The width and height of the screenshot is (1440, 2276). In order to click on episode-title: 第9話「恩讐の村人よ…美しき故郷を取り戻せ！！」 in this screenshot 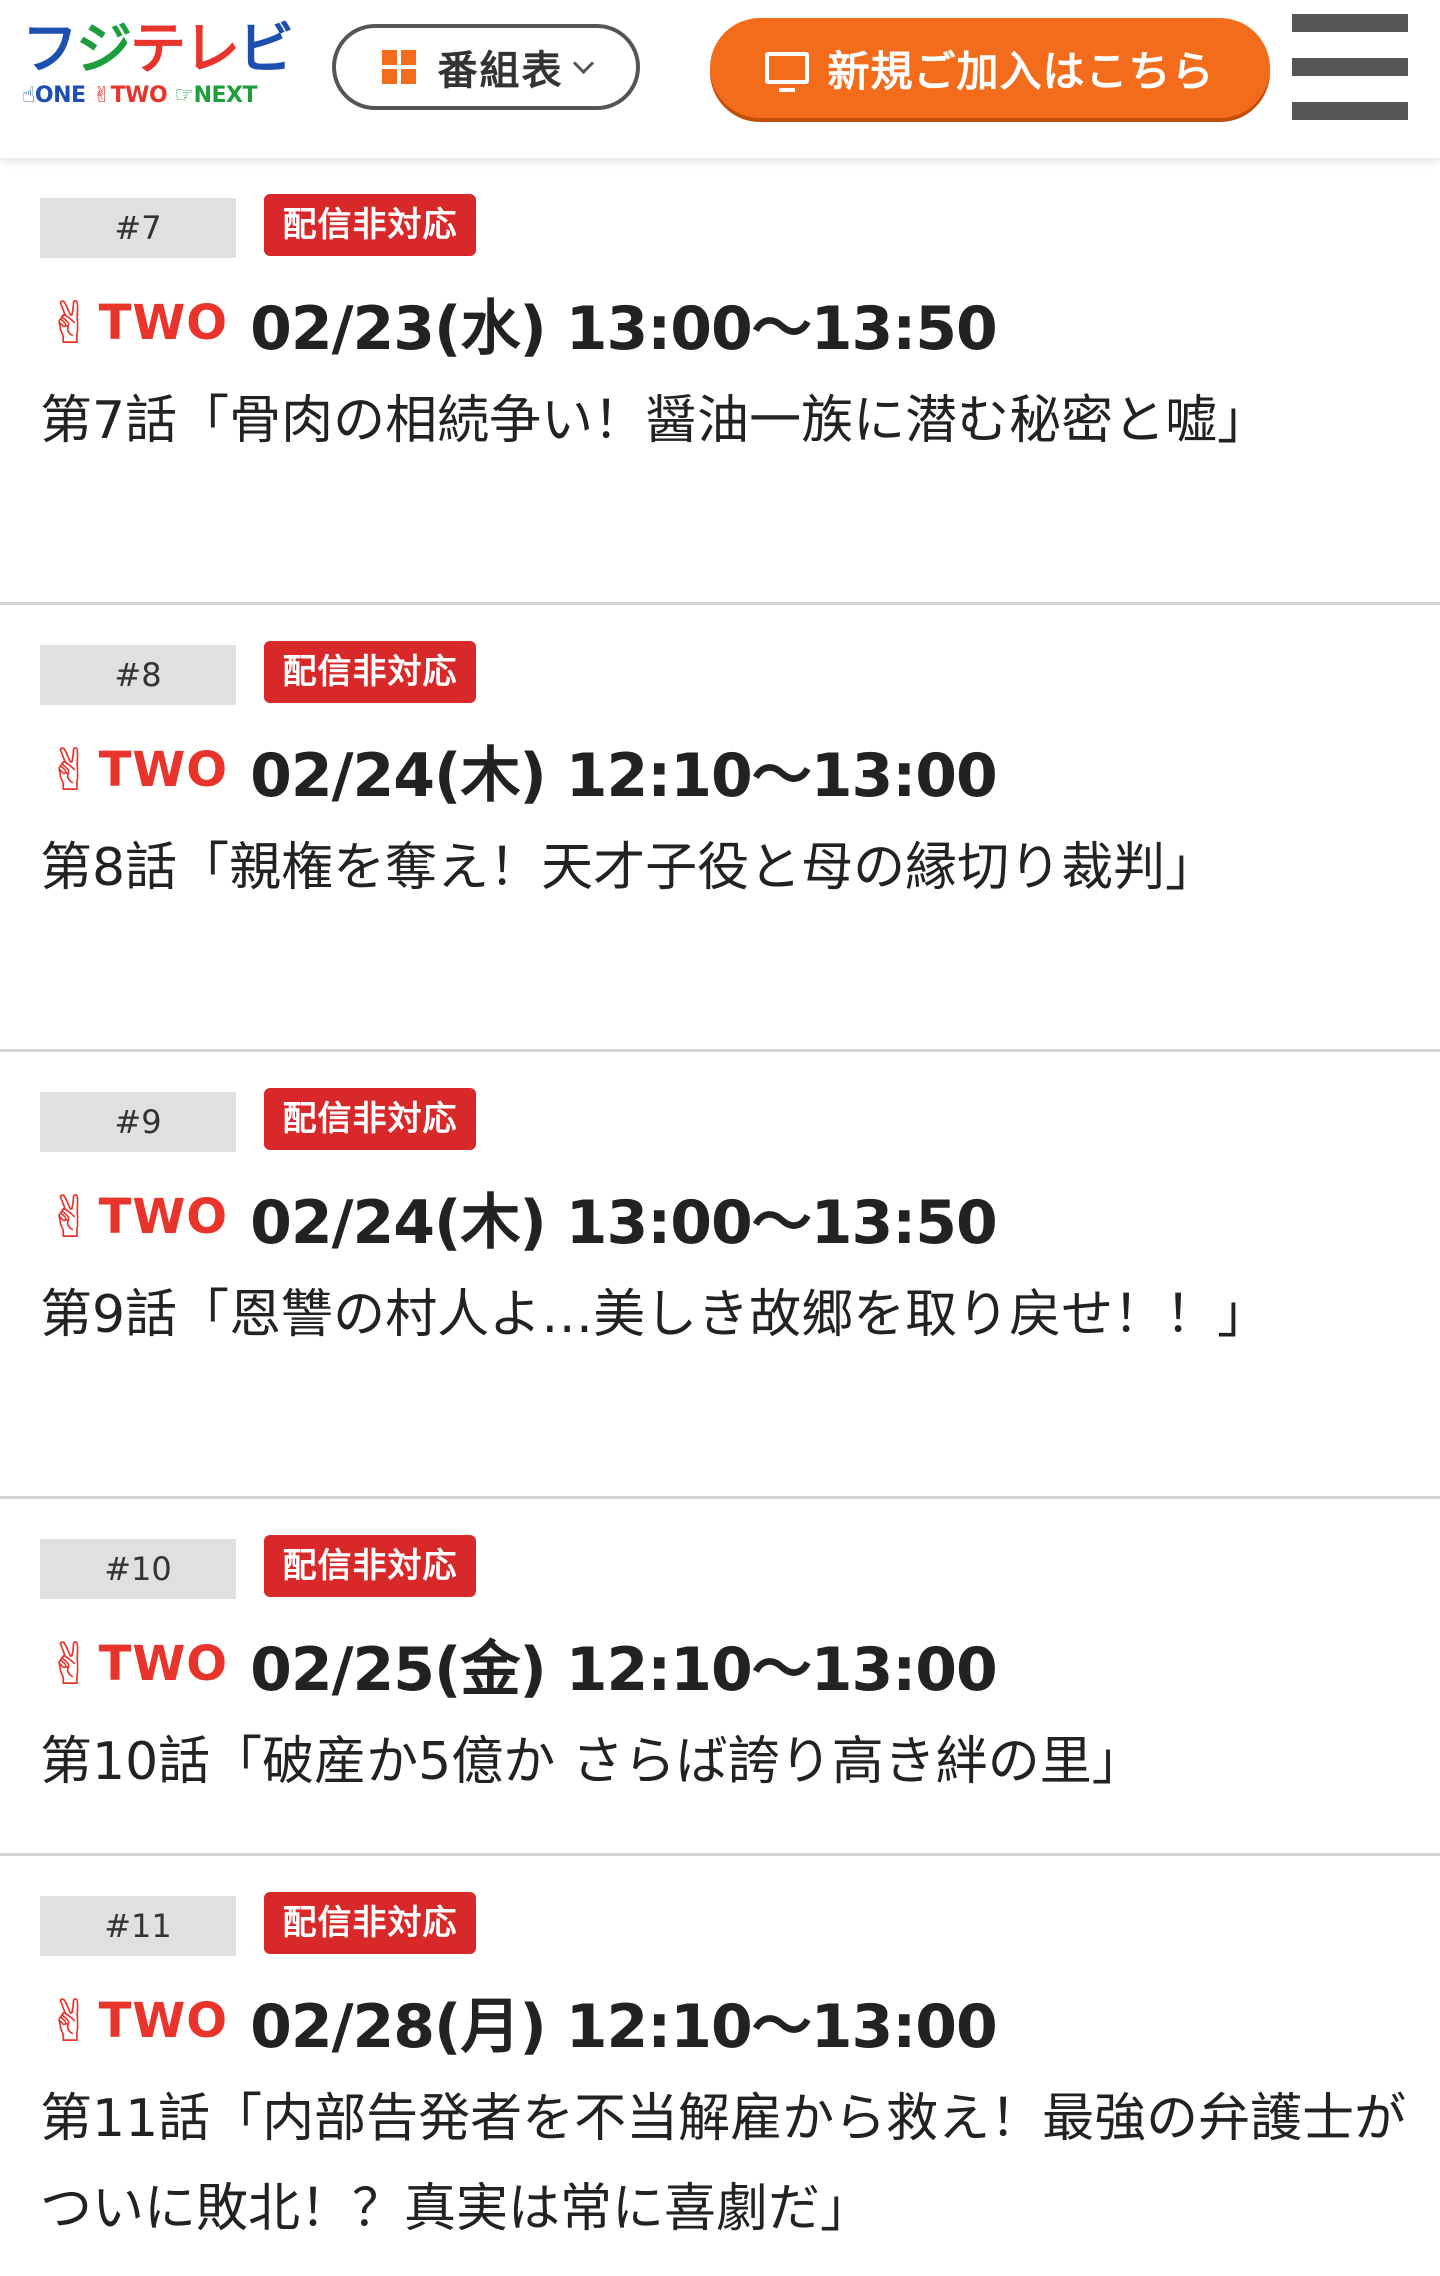, I will do `click(655, 1315)`.